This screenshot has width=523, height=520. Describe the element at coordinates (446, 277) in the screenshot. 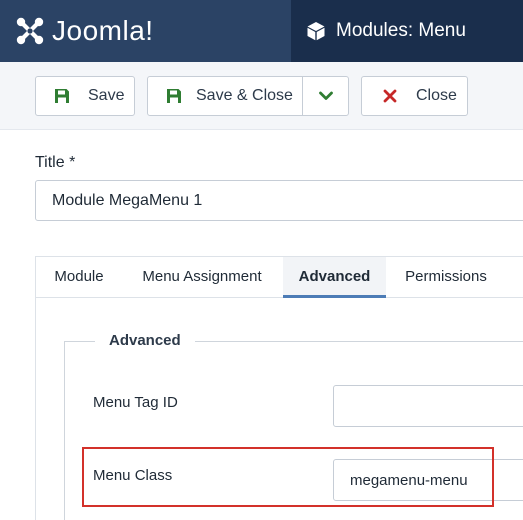

I see `tab-permissions: Permissions` at that location.